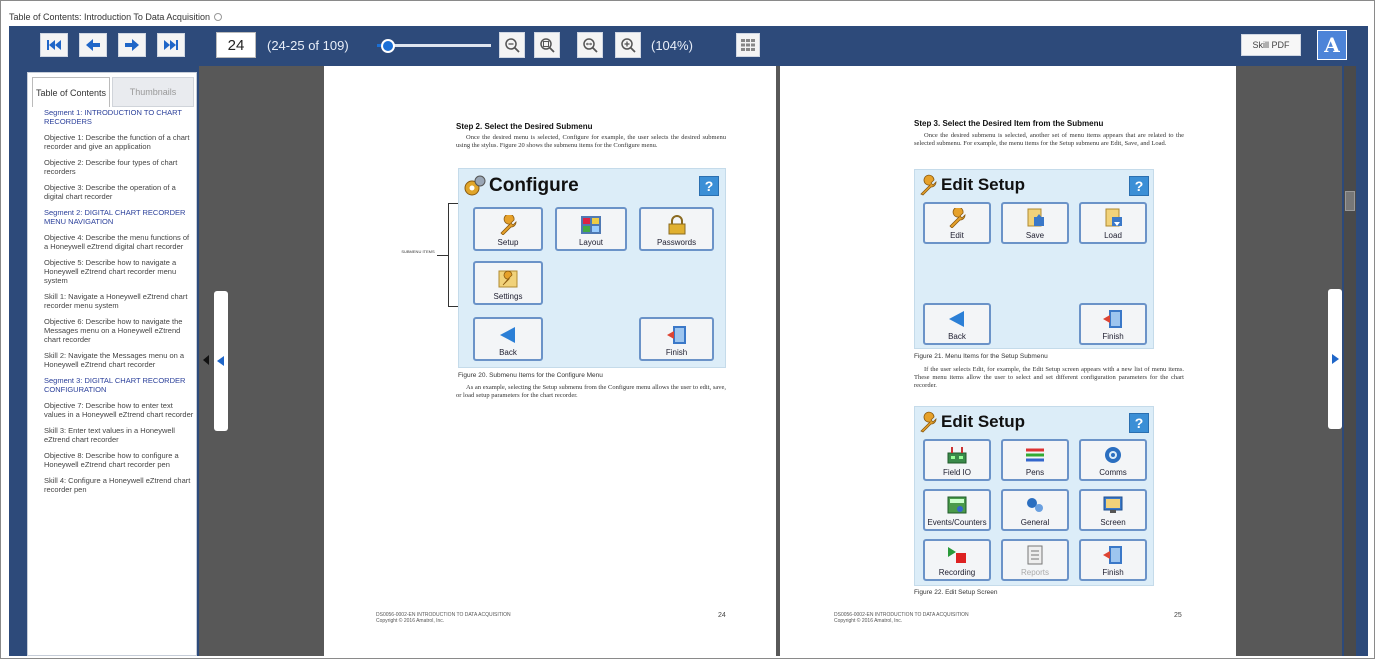 This screenshot has width=1375, height=659. What do you see at coordinates (1113, 455) in the screenshot?
I see `comms-icon` at bounding box center [1113, 455].